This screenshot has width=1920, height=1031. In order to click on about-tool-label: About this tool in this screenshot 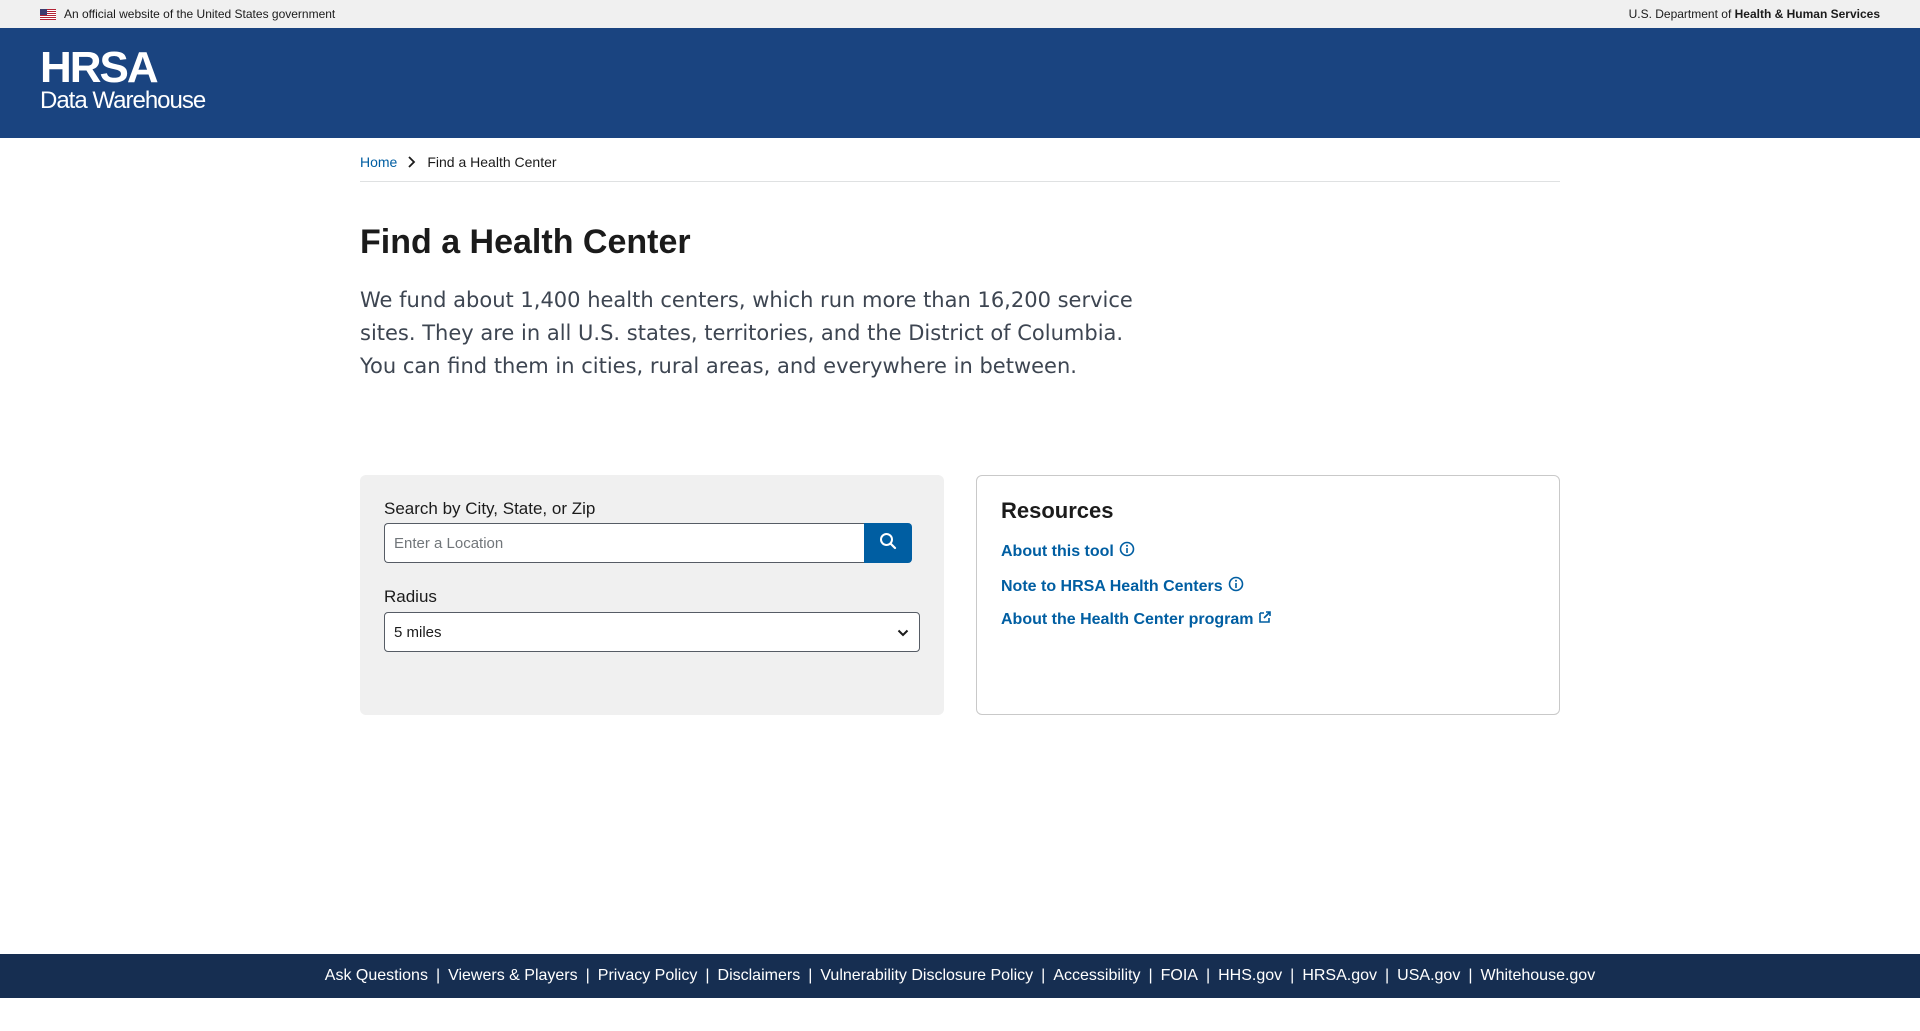, I will do `click(1057, 551)`.